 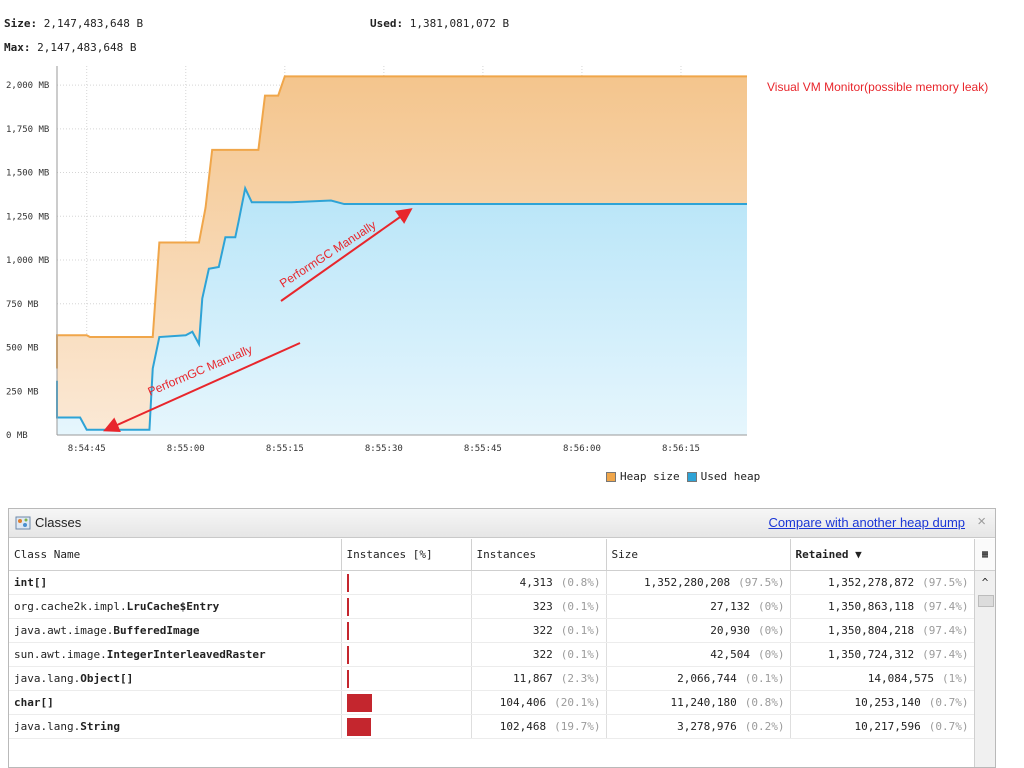 What do you see at coordinates (945, 582) in the screenshot?
I see `retained-cell-percent: (97.5%)` at bounding box center [945, 582].